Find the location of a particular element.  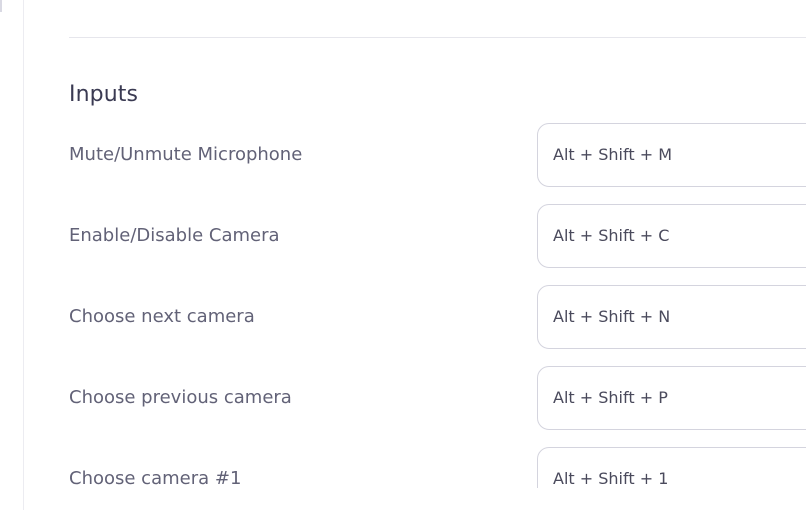

shortcut-row-camera-1: Choose camera #1 is located at coordinates (403, 467).